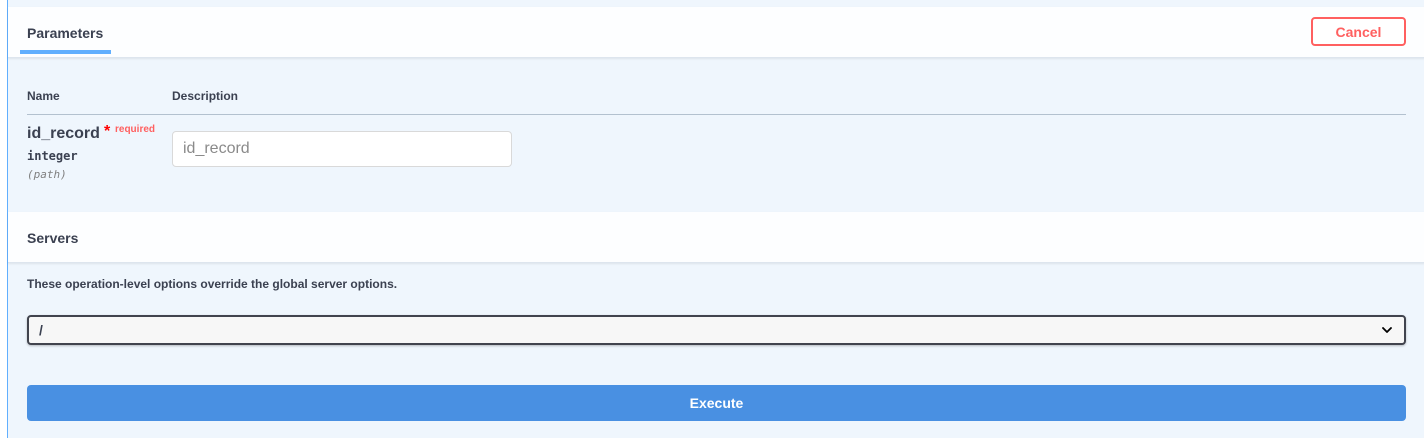 The image size is (1424, 438). What do you see at coordinates (716, 114) in the screenshot?
I see `table-header-divider` at bounding box center [716, 114].